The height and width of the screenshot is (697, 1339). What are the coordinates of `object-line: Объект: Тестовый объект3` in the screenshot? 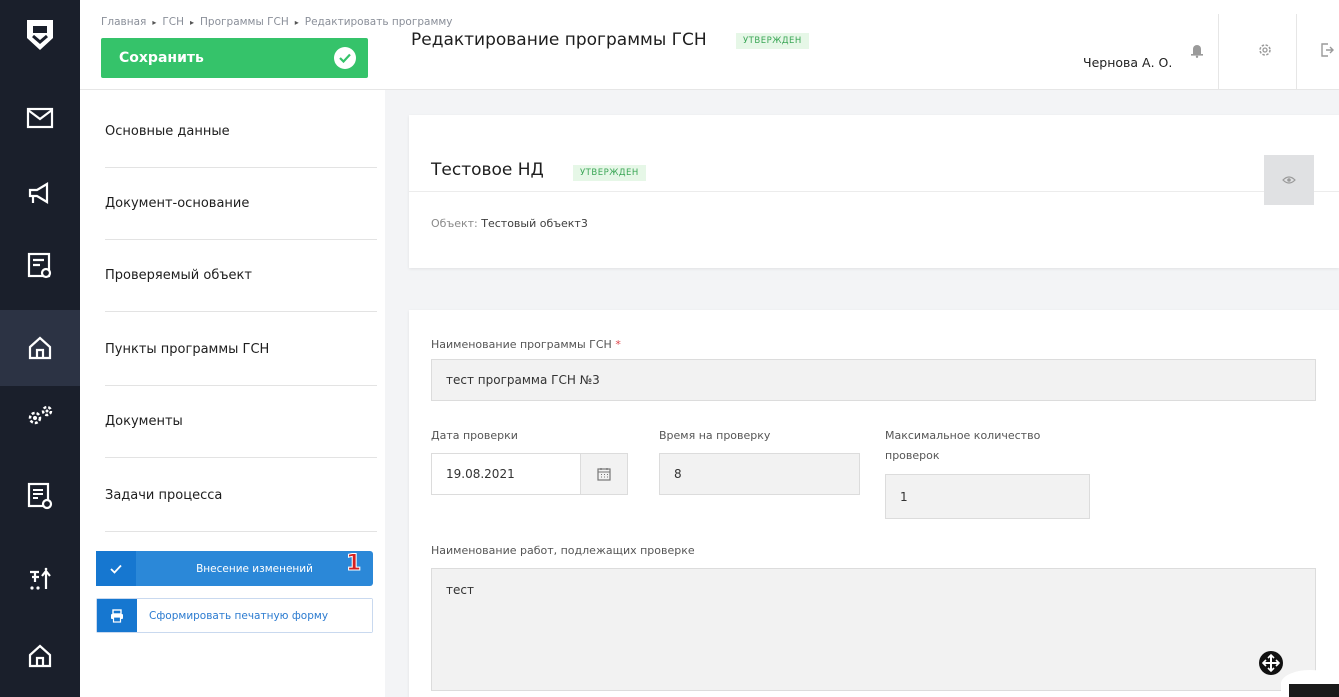 It's located at (509, 223).